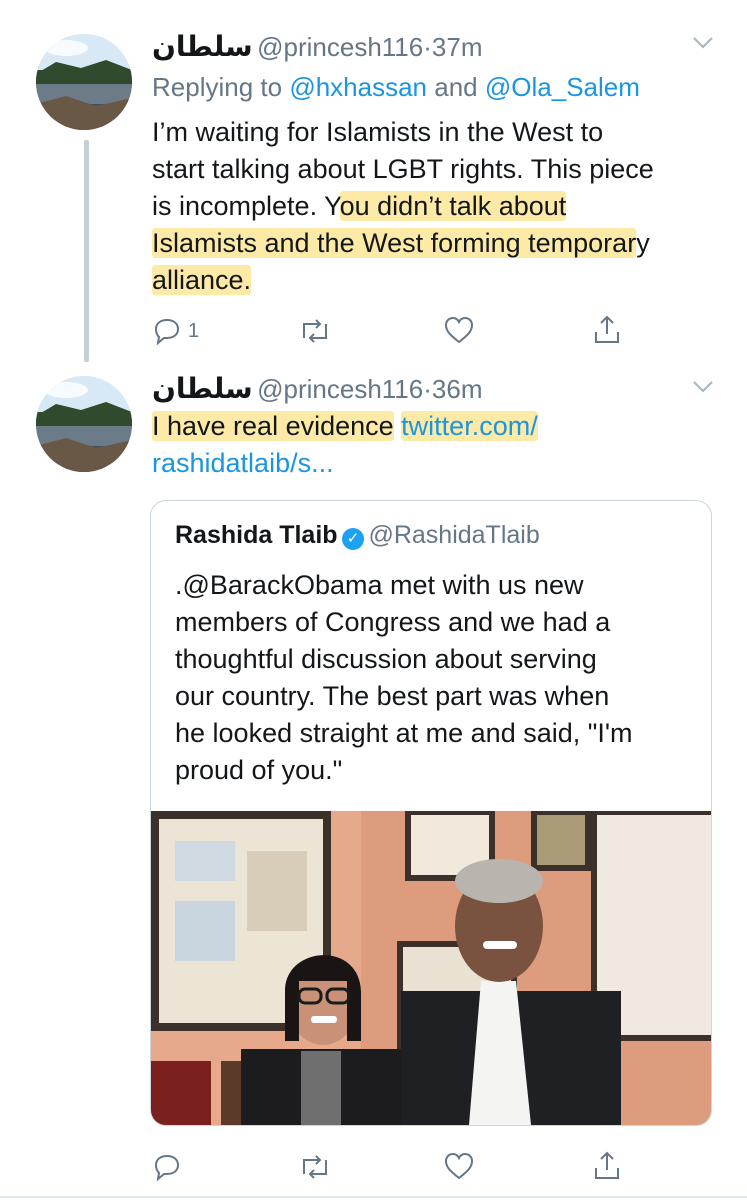 The image size is (747, 1200). Describe the element at coordinates (358, 87) in the screenshot. I see `mention-link: @hxhassan` at that location.